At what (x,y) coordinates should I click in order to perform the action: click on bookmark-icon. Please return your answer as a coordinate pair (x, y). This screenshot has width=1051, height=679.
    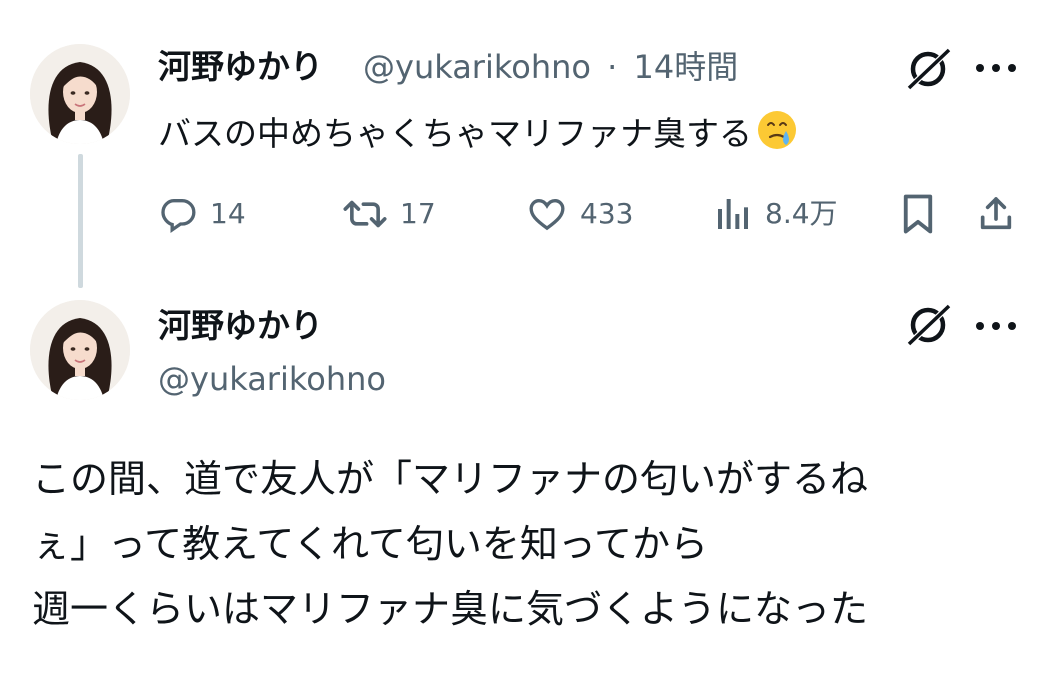
    Looking at the image, I should click on (918, 214).